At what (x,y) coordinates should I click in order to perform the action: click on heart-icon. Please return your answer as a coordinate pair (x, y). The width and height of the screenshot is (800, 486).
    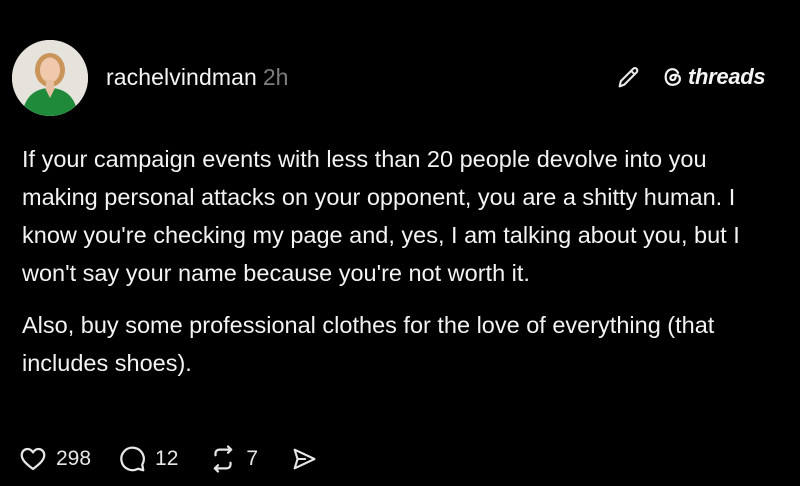
    Looking at the image, I should click on (33, 459).